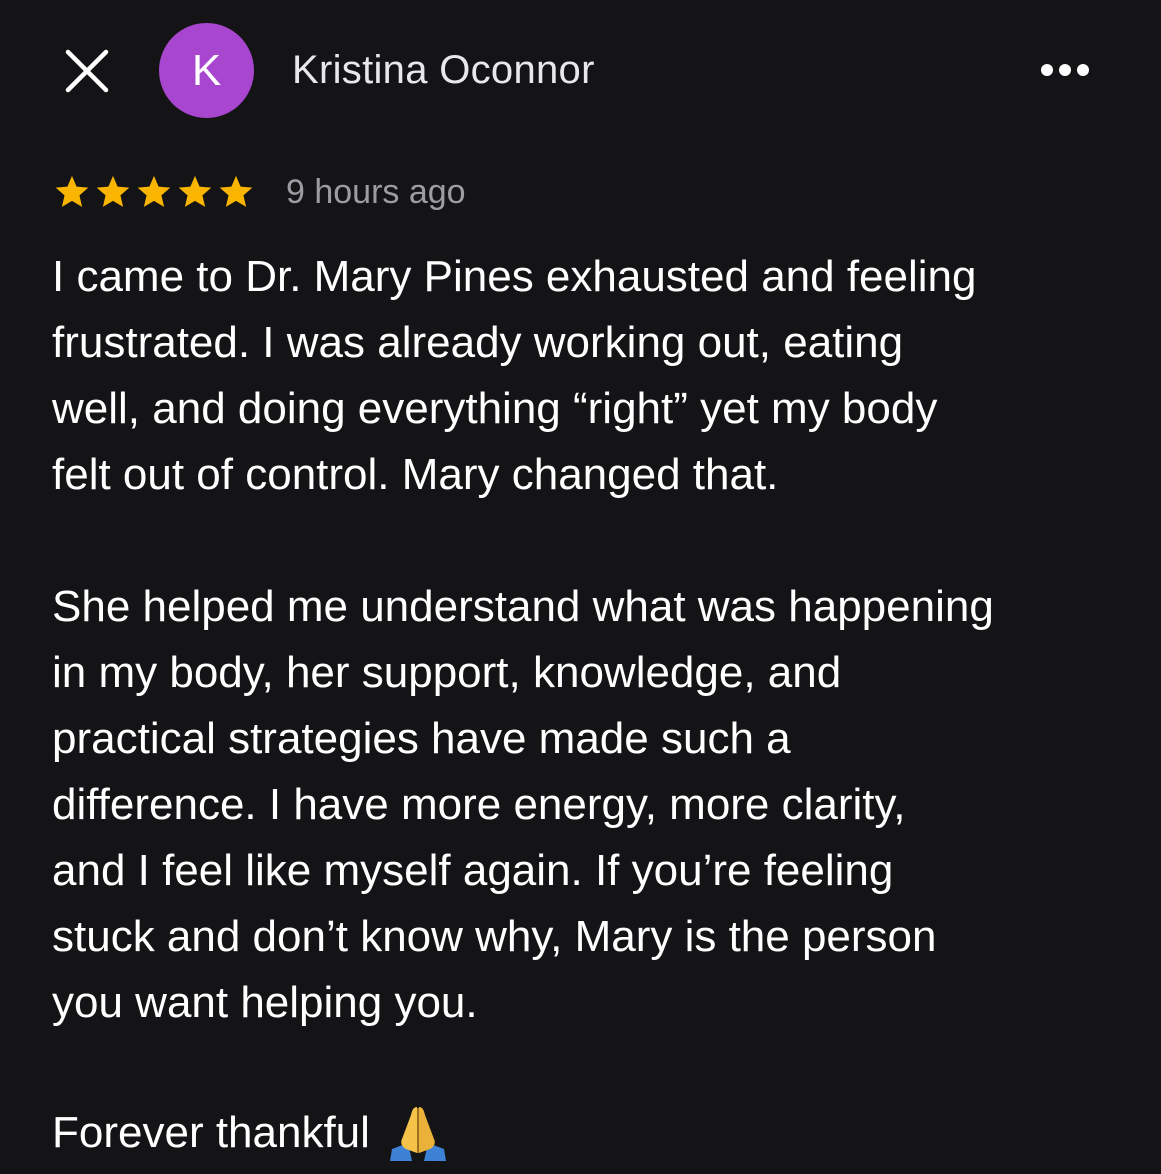  Describe the element at coordinates (417, 1134) in the screenshot. I see `folded-hands-icon` at that location.